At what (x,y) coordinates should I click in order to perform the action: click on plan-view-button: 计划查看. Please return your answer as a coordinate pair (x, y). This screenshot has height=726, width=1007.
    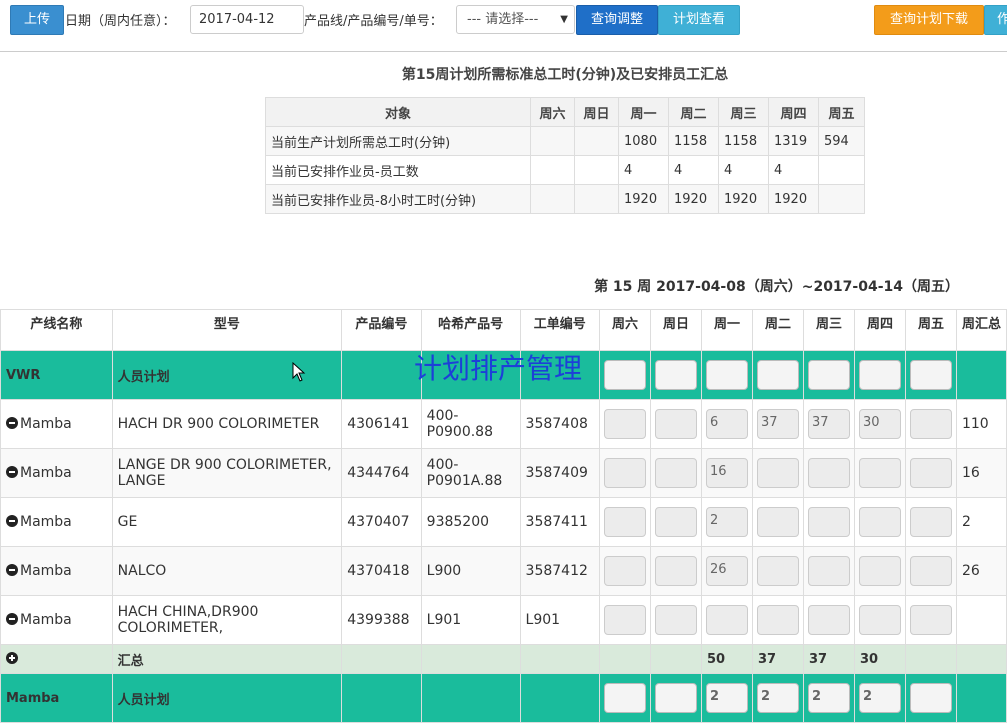
    Looking at the image, I should click on (699, 20).